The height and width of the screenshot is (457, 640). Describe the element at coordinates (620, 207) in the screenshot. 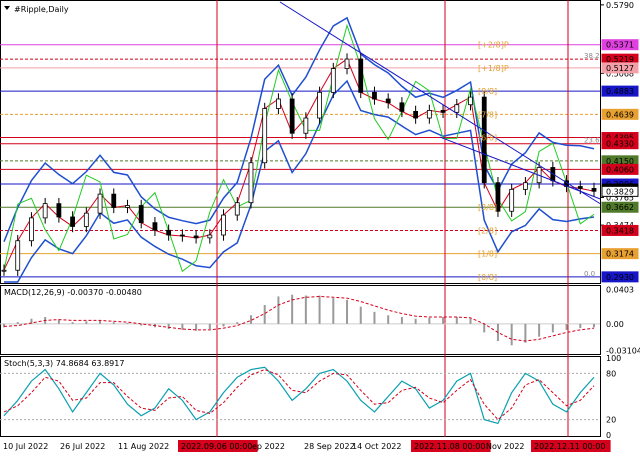

I see `price-label-text: 0.3662` at that location.